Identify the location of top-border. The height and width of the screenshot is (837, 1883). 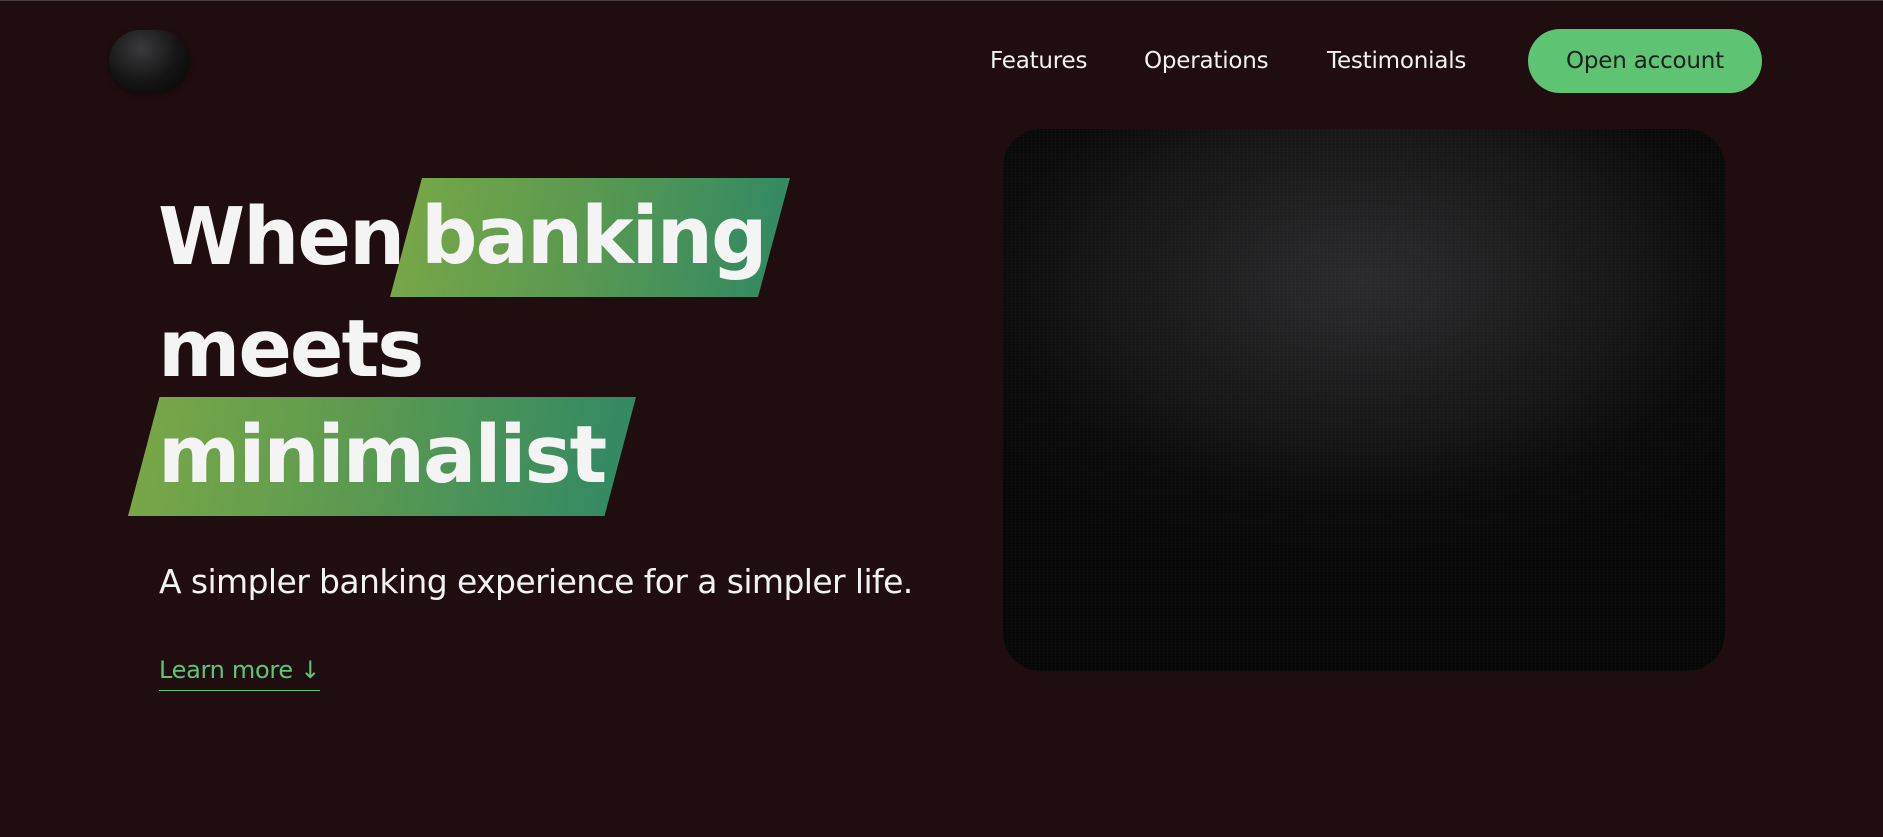
(941, 0).